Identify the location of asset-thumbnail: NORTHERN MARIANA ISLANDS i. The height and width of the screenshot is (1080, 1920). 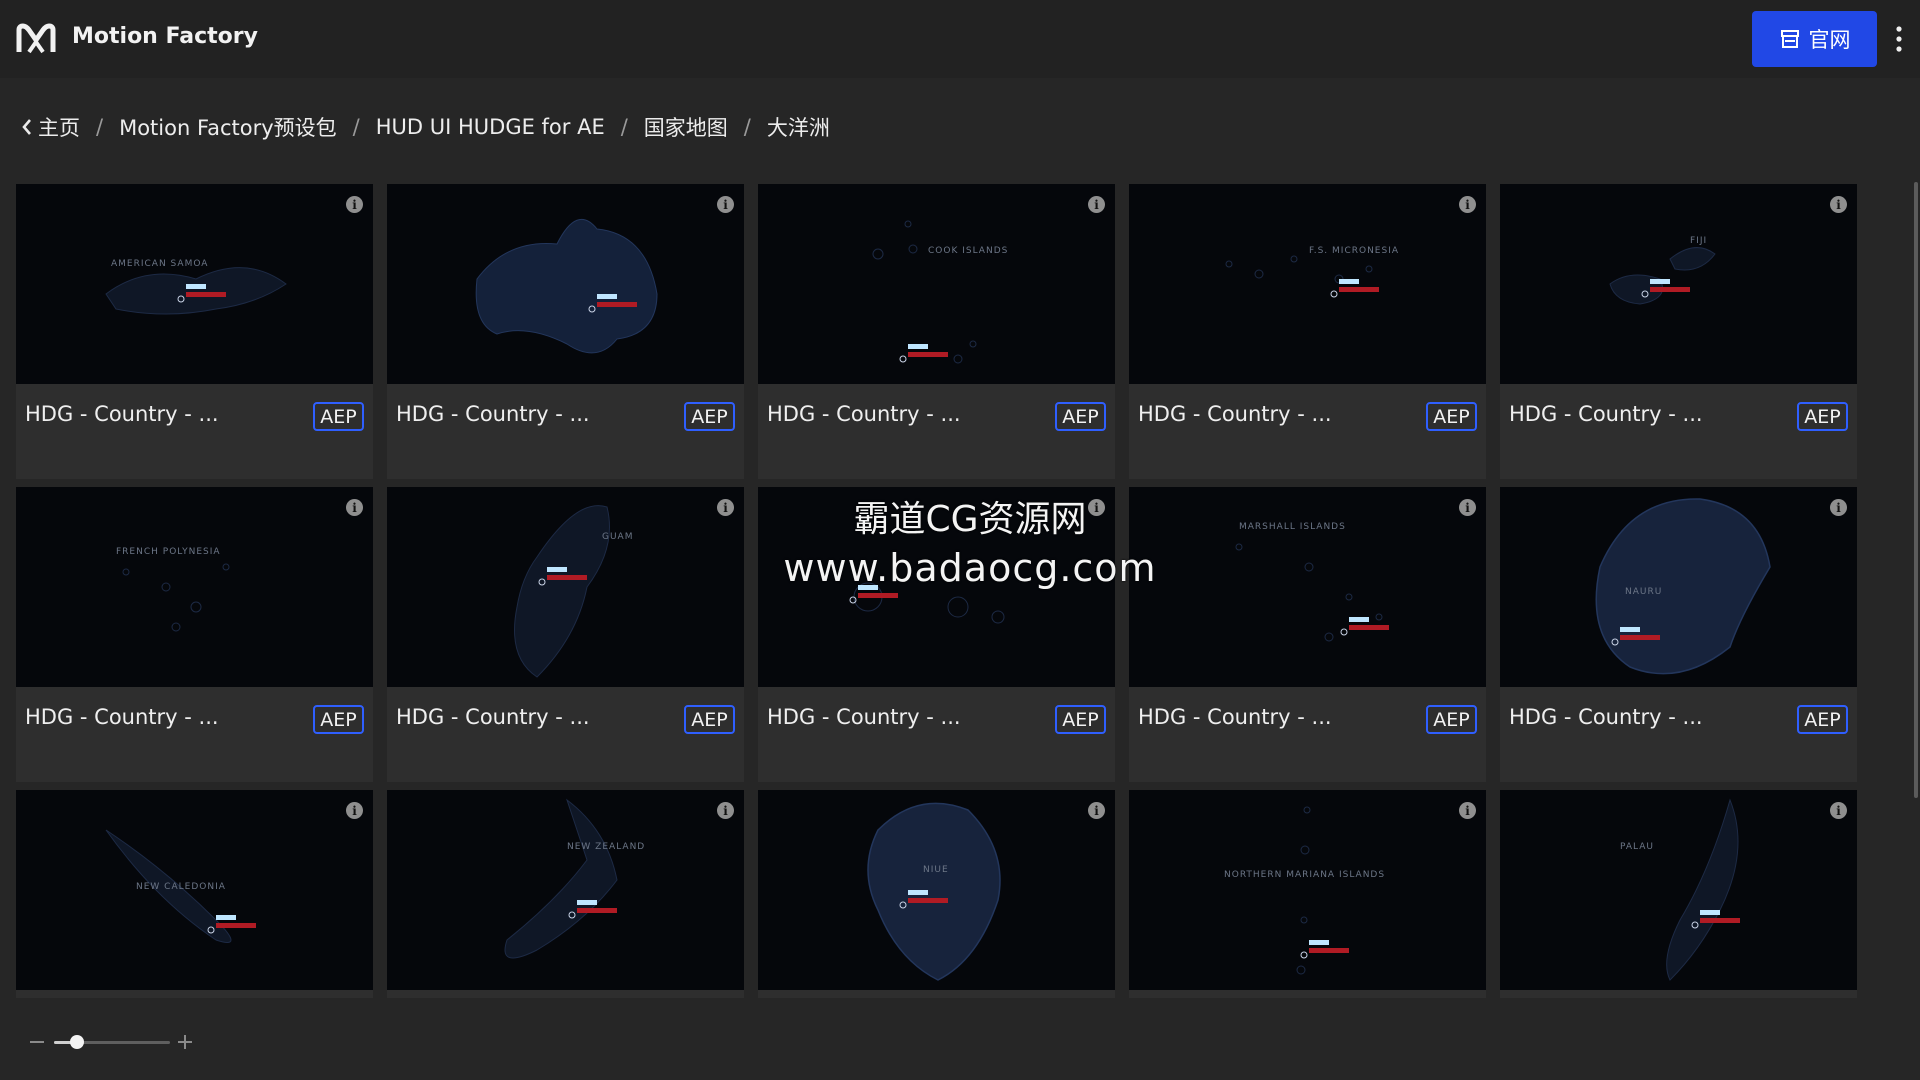
(1307, 890).